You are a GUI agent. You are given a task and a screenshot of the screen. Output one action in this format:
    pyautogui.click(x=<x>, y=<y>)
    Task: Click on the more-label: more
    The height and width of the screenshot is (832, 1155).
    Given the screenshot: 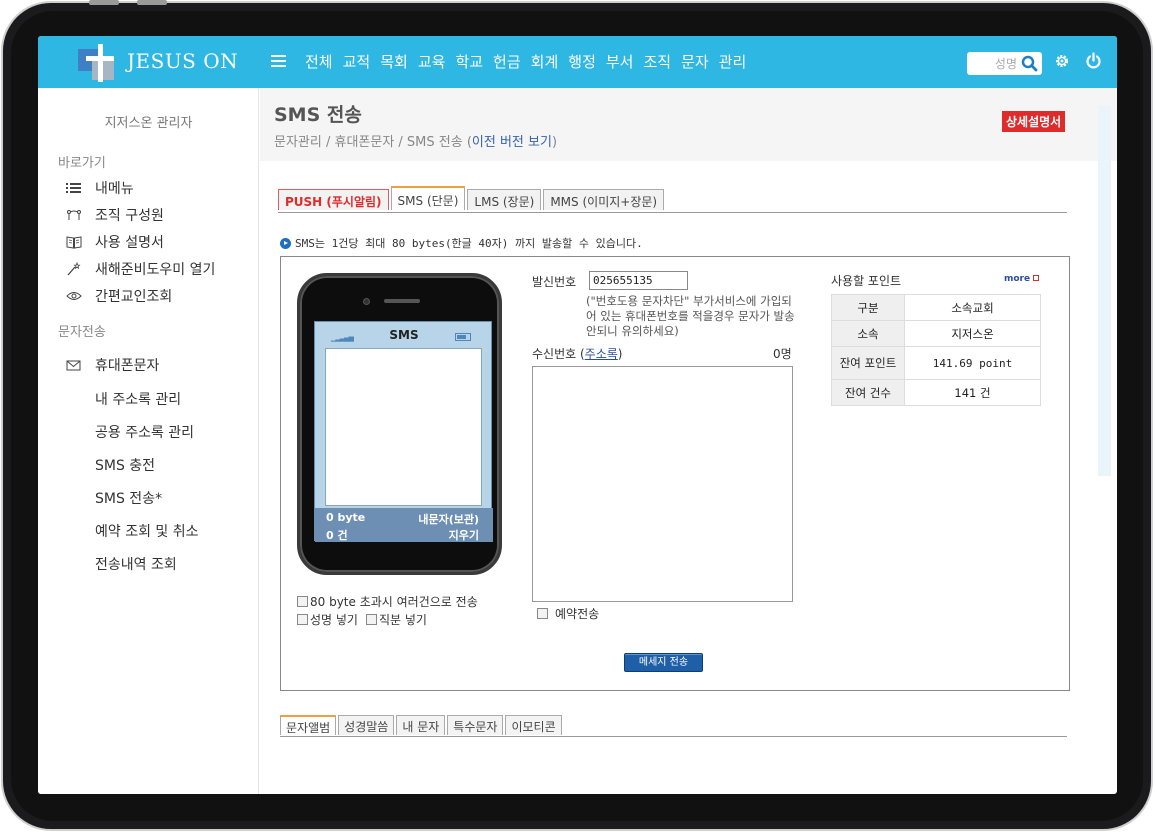 What is the action you would take?
    pyautogui.click(x=1017, y=279)
    